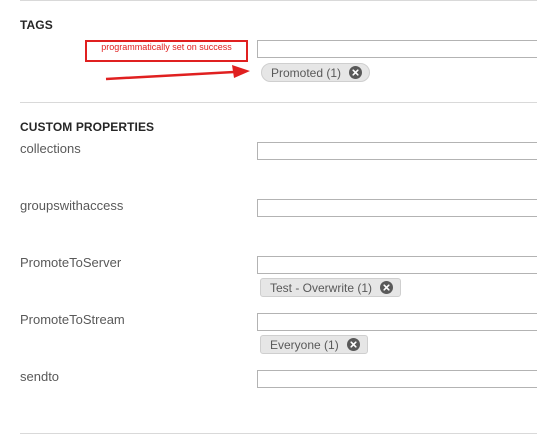 Image resolution: width=537 pixels, height=444 pixels. I want to click on top-divider, so click(278, 0).